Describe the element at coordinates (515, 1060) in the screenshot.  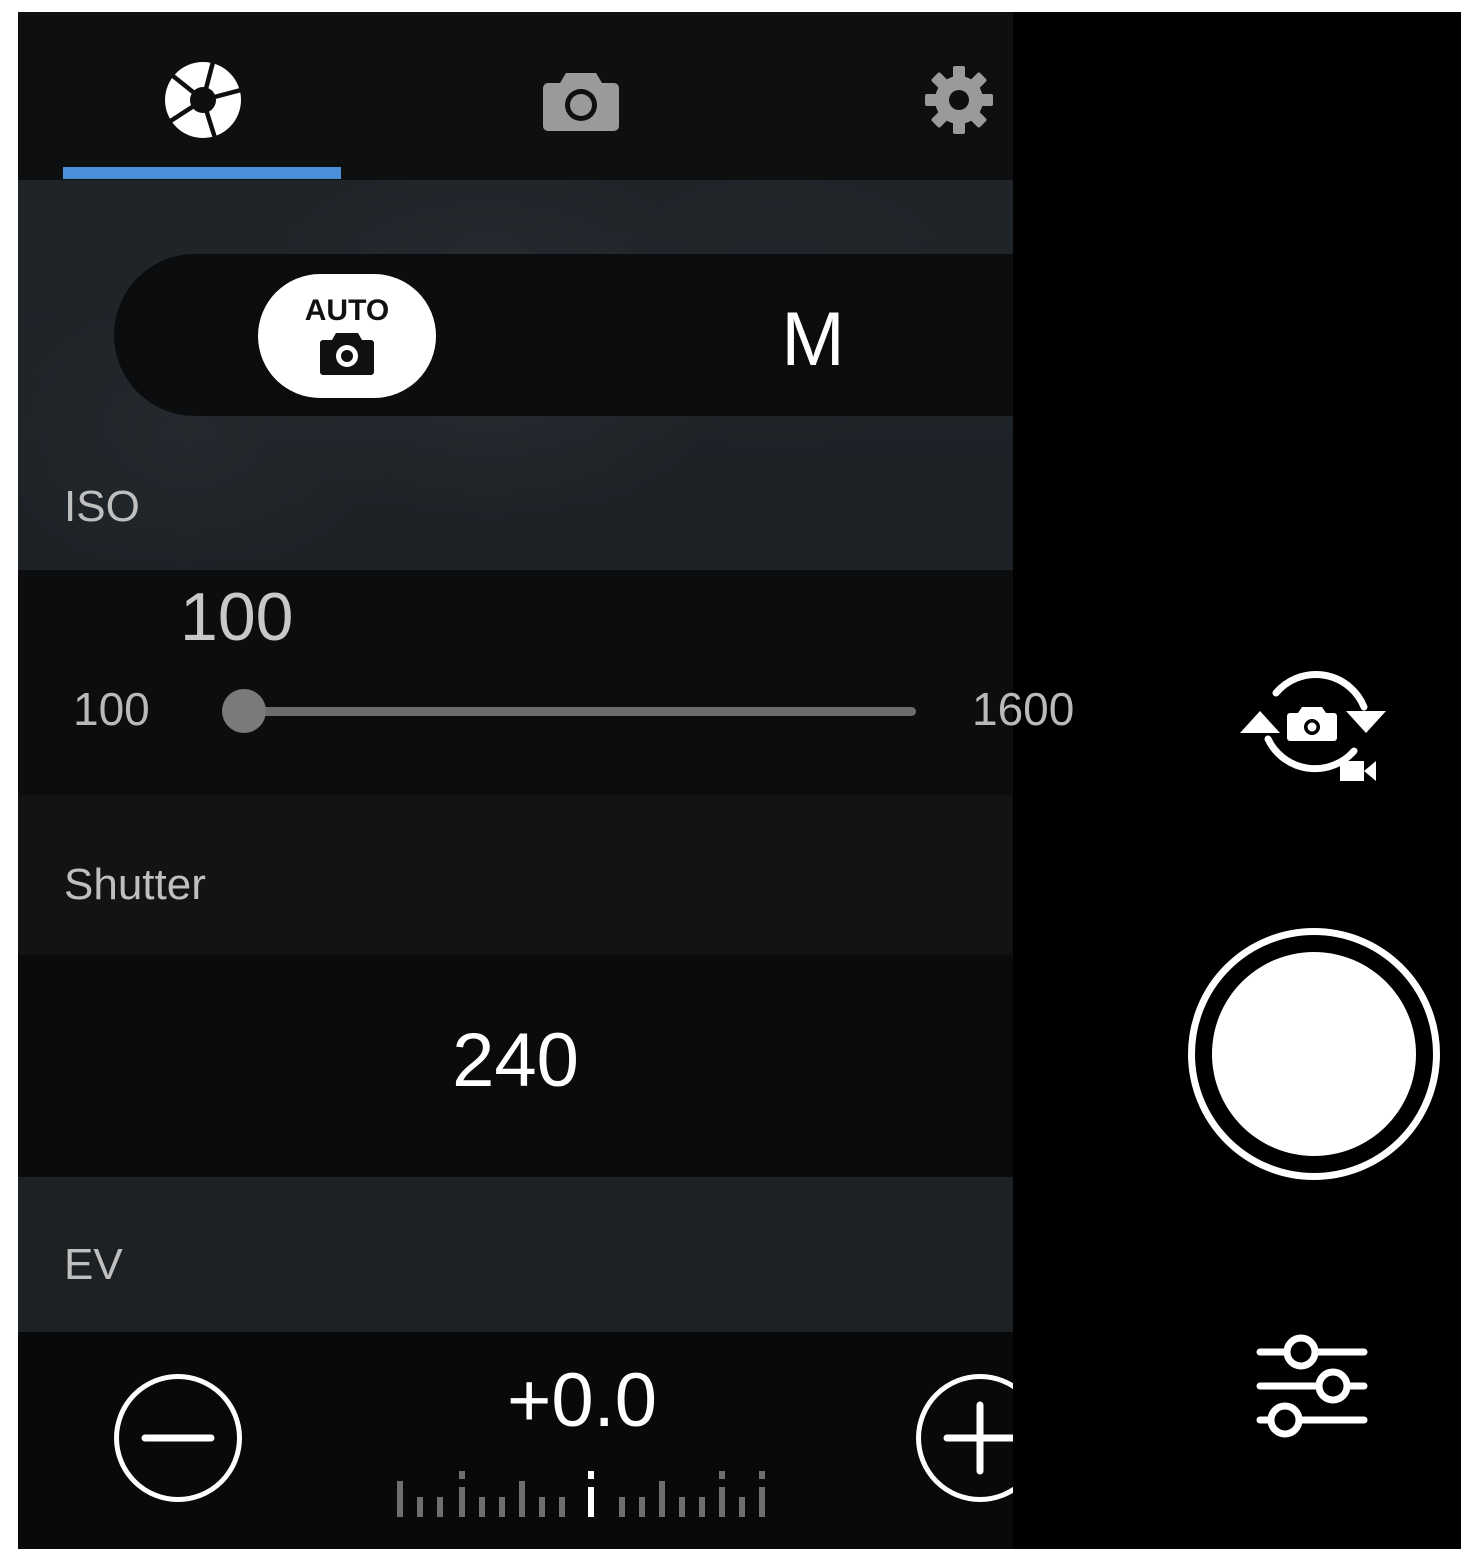
I see `shutter-value: 240` at that location.